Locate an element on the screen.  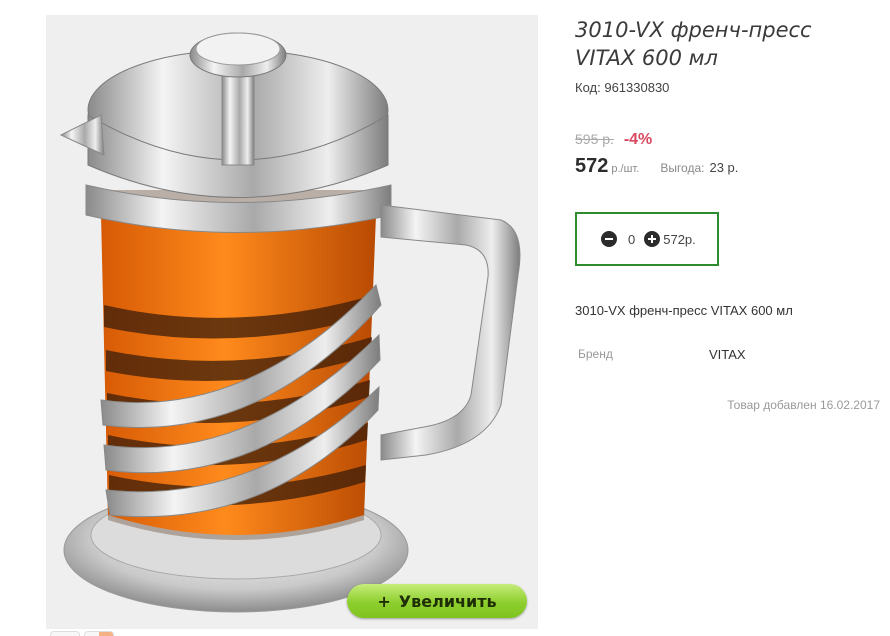
product-code: Код: 961330830 is located at coordinates (622, 87).